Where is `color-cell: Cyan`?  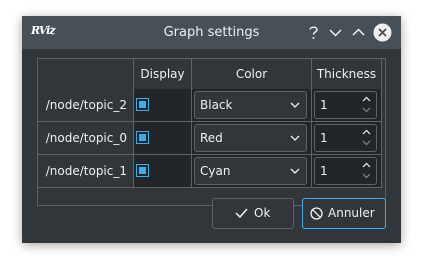
color-cell: Cyan is located at coordinates (252, 171).